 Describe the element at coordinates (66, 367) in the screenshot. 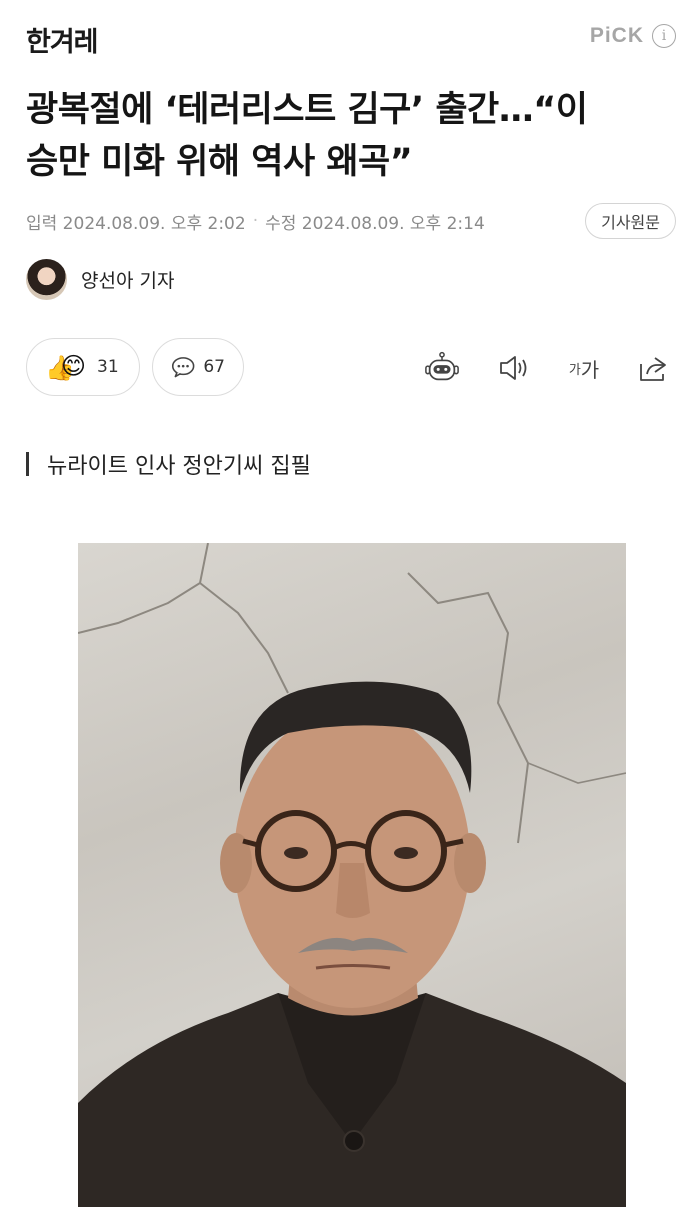

I see `reaction-emoji-icon: 👍 😊` at that location.